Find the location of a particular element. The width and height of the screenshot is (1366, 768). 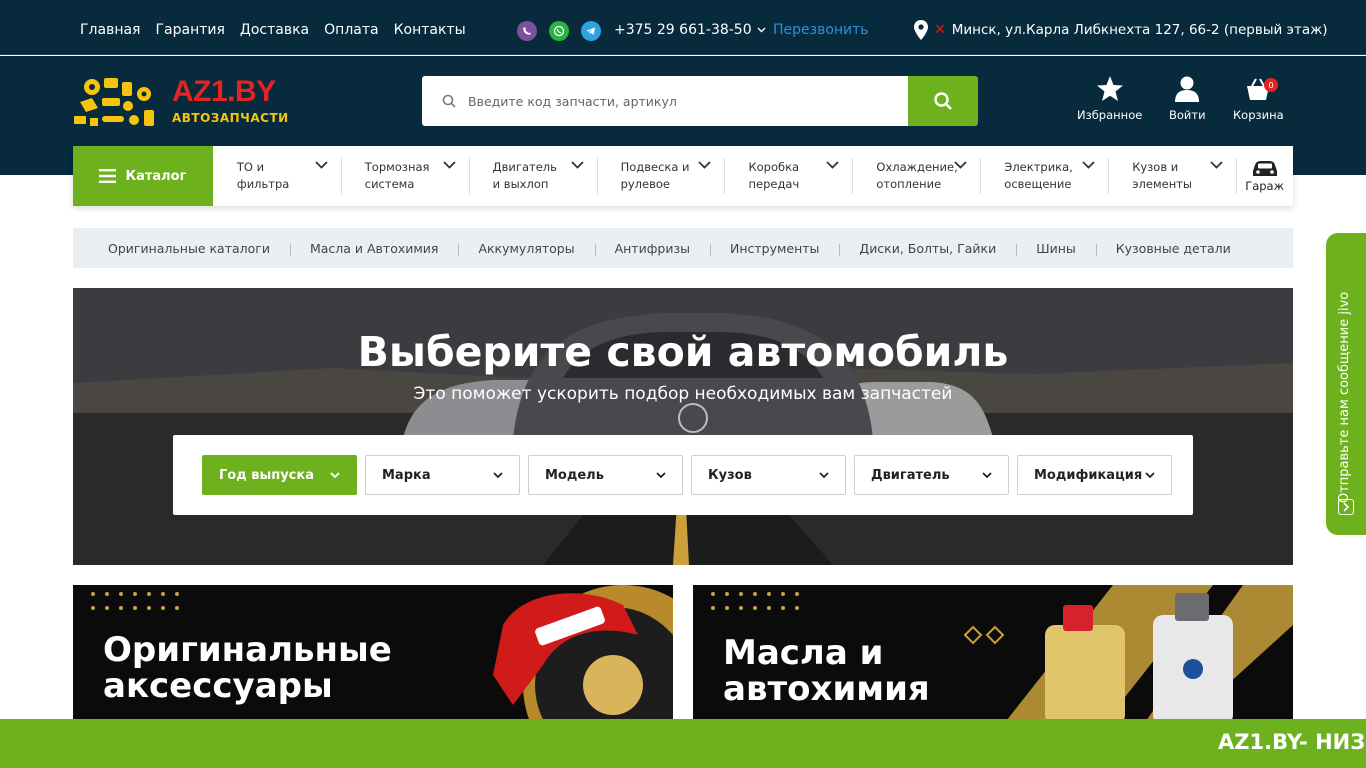

category-body: Кузов и элементы is located at coordinates (1172, 176).